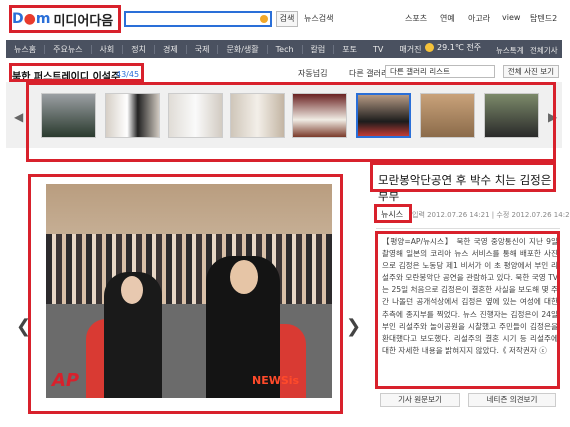  Describe the element at coordinates (511, 17) in the screenshot. I see `top-link-view: view` at that location.